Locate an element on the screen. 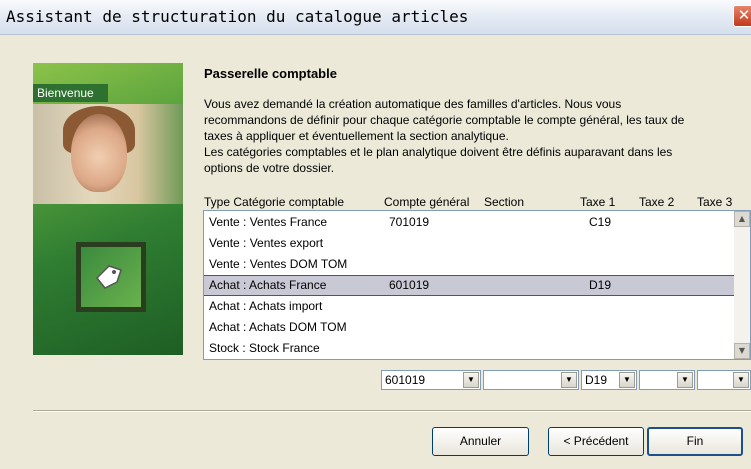 The image size is (751, 469). previous-button: < Précédent is located at coordinates (596, 441).